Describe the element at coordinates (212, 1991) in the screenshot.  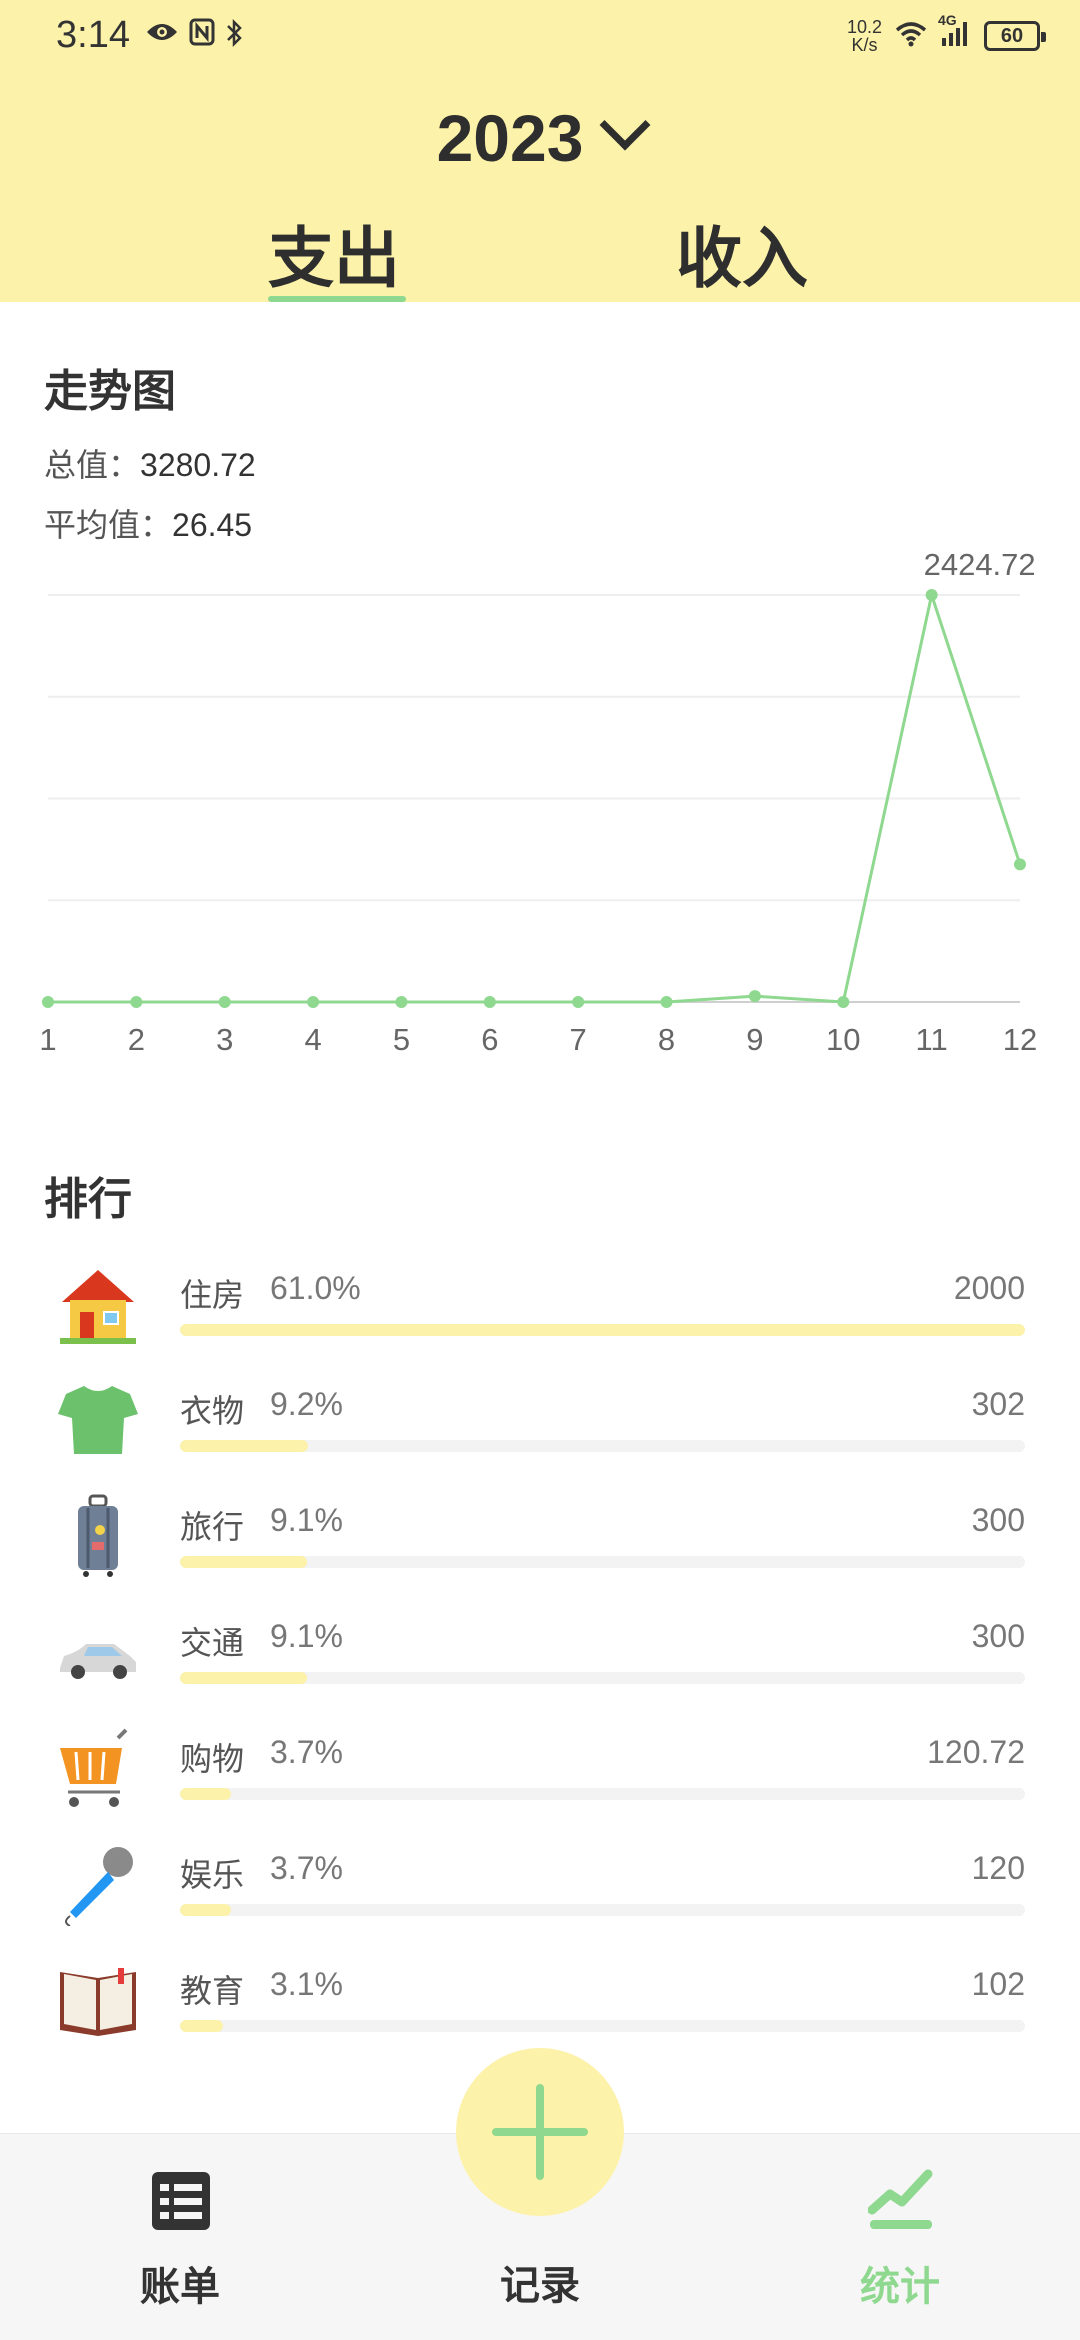
I see `ranking-item-name: 教育` at that location.